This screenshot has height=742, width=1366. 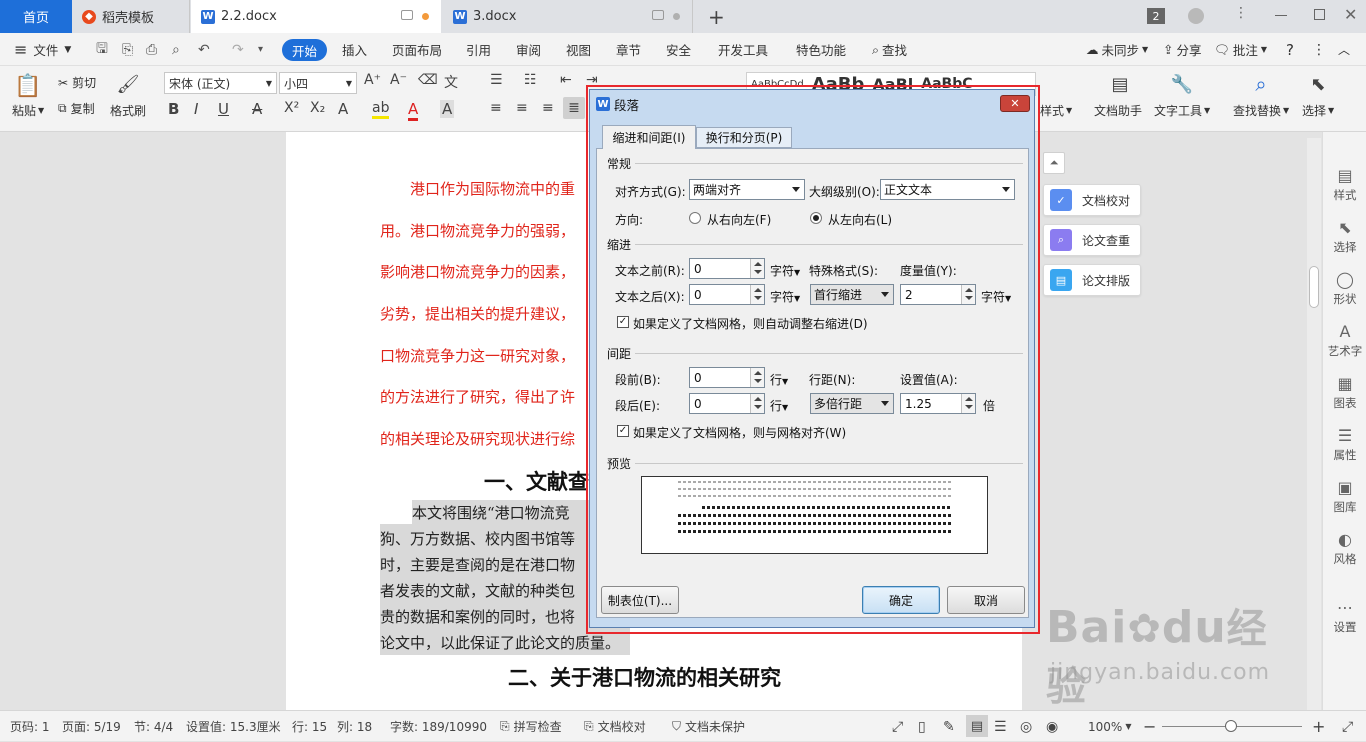 I want to click on status-pages: 页面: 5/19, so click(x=91, y=726).